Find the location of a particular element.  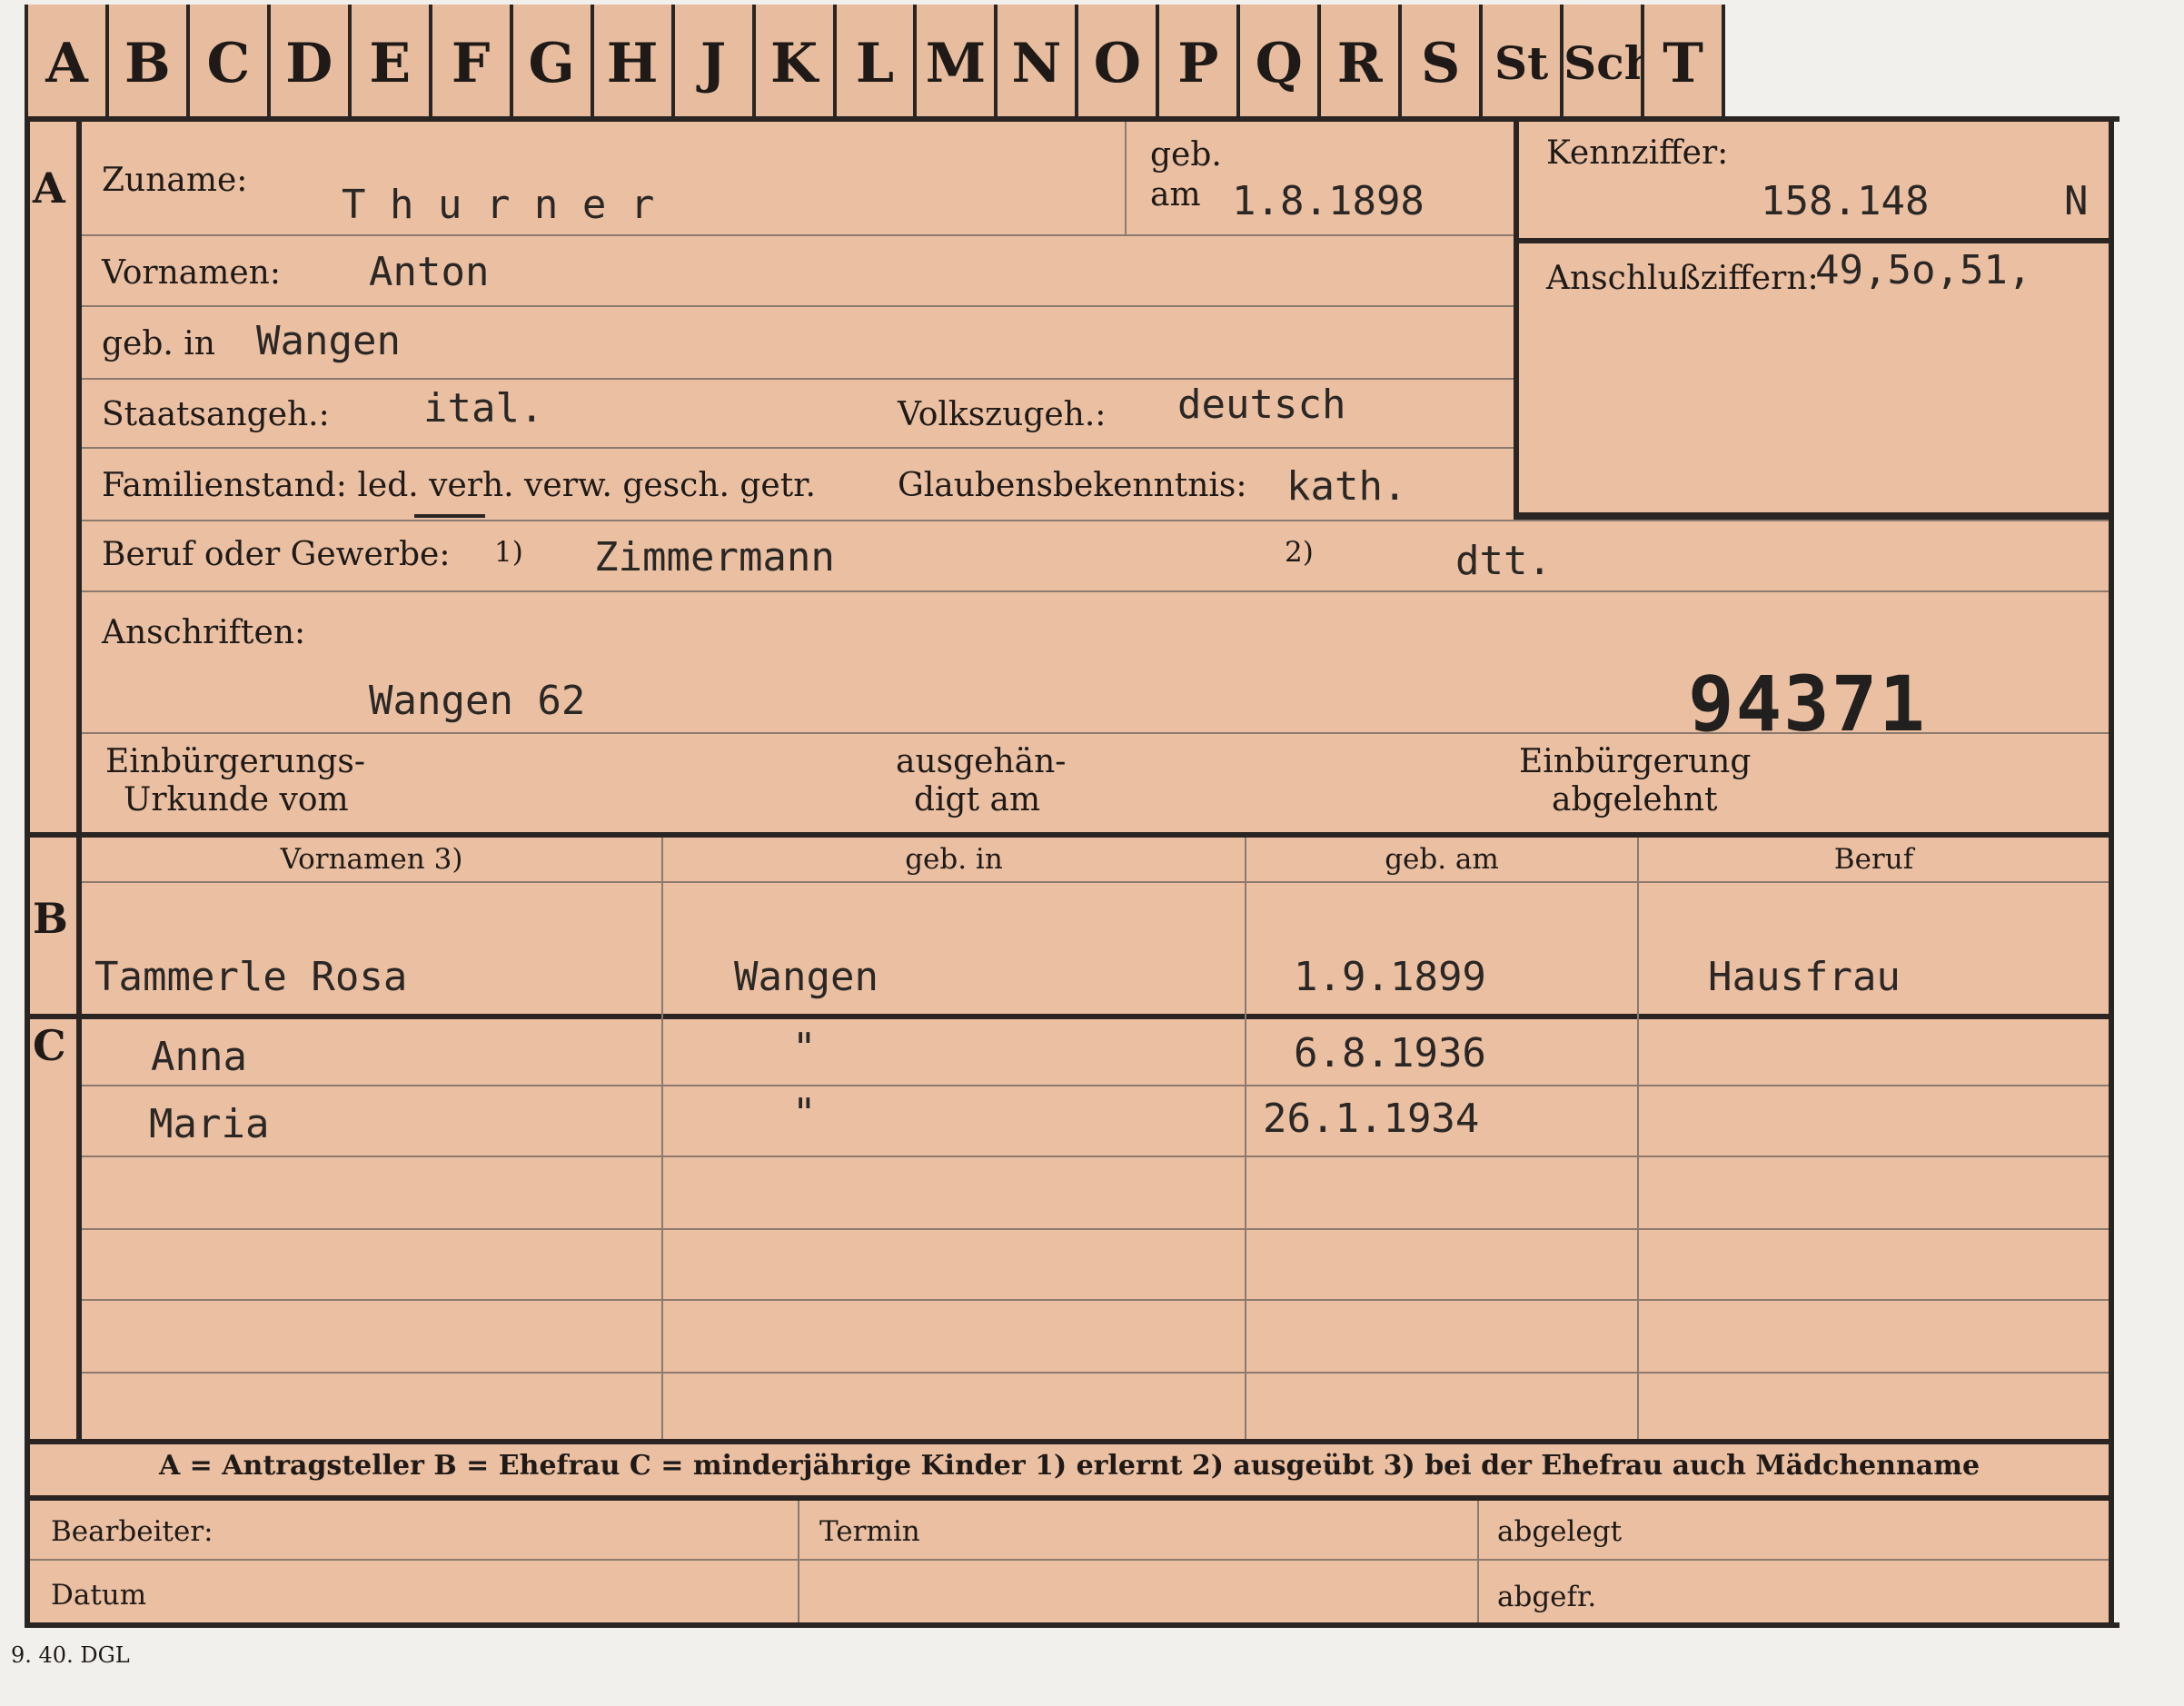

alphabet-tab-letter: G is located at coordinates (551, 63).